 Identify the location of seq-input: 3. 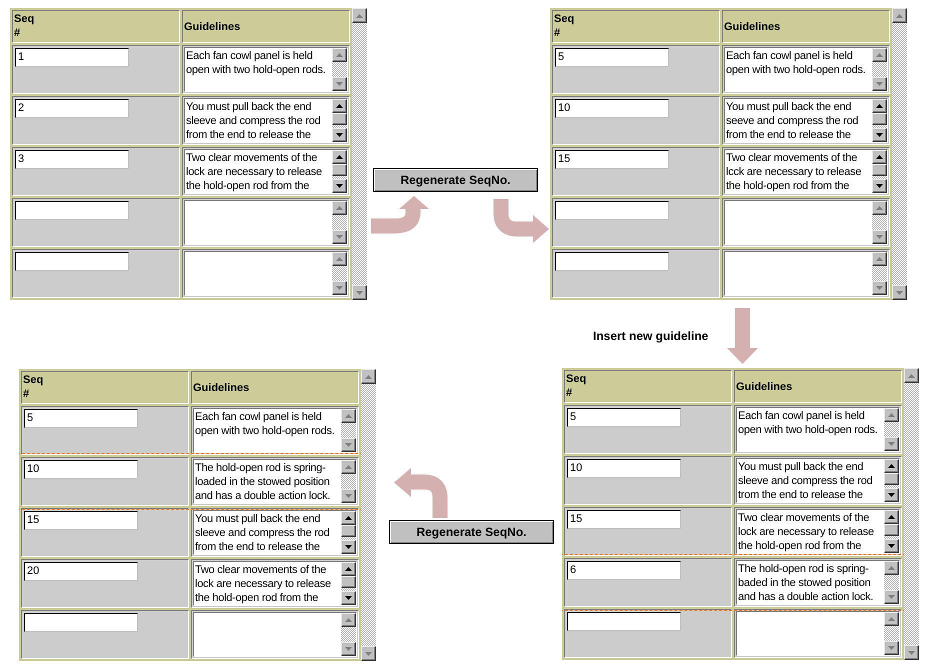
(72, 159).